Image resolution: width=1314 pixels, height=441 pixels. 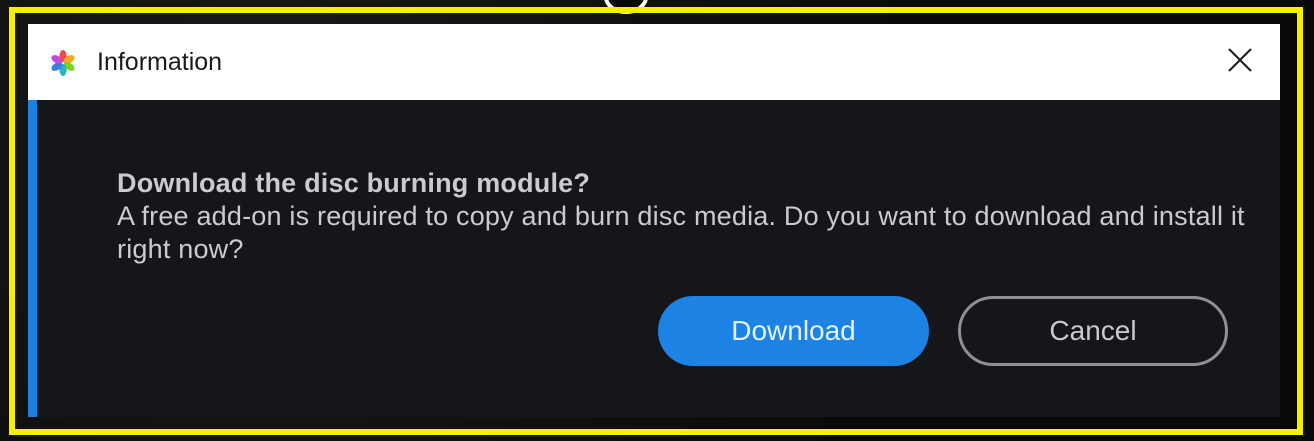 What do you see at coordinates (354, 183) in the screenshot?
I see `dialog-heading: Download the disc burning module?` at bounding box center [354, 183].